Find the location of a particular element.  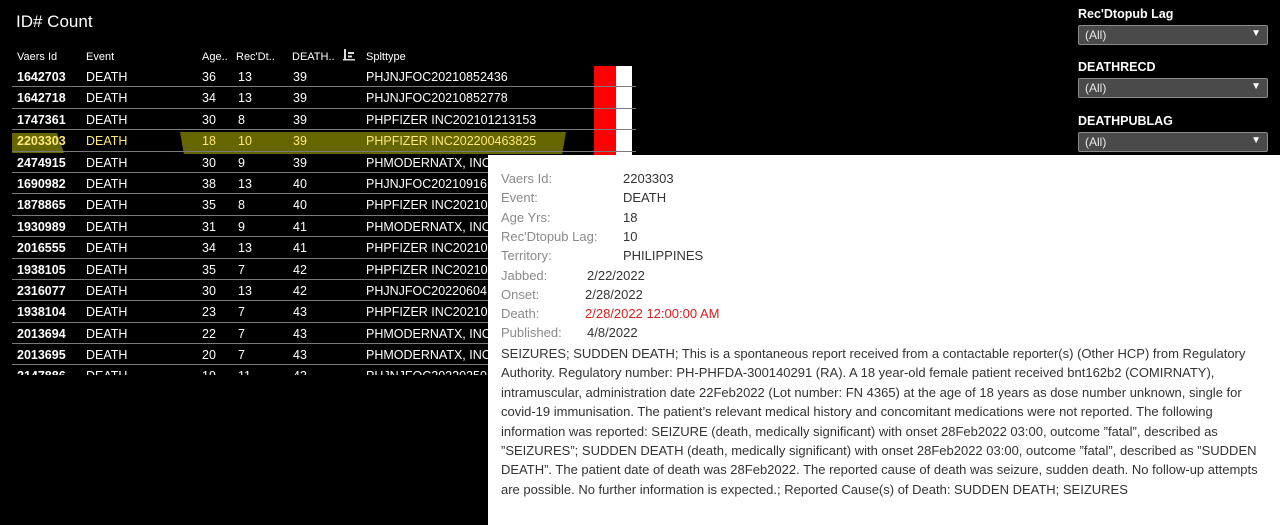

header-rec-dt: Rec'Dt.. is located at coordinates (255, 57).